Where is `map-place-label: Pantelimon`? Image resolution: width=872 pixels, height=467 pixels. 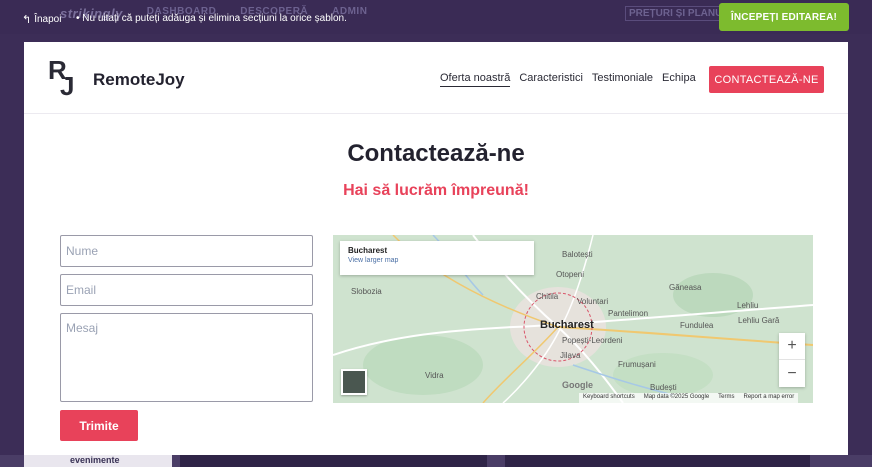
map-place-label: Pantelimon is located at coordinates (628, 313).